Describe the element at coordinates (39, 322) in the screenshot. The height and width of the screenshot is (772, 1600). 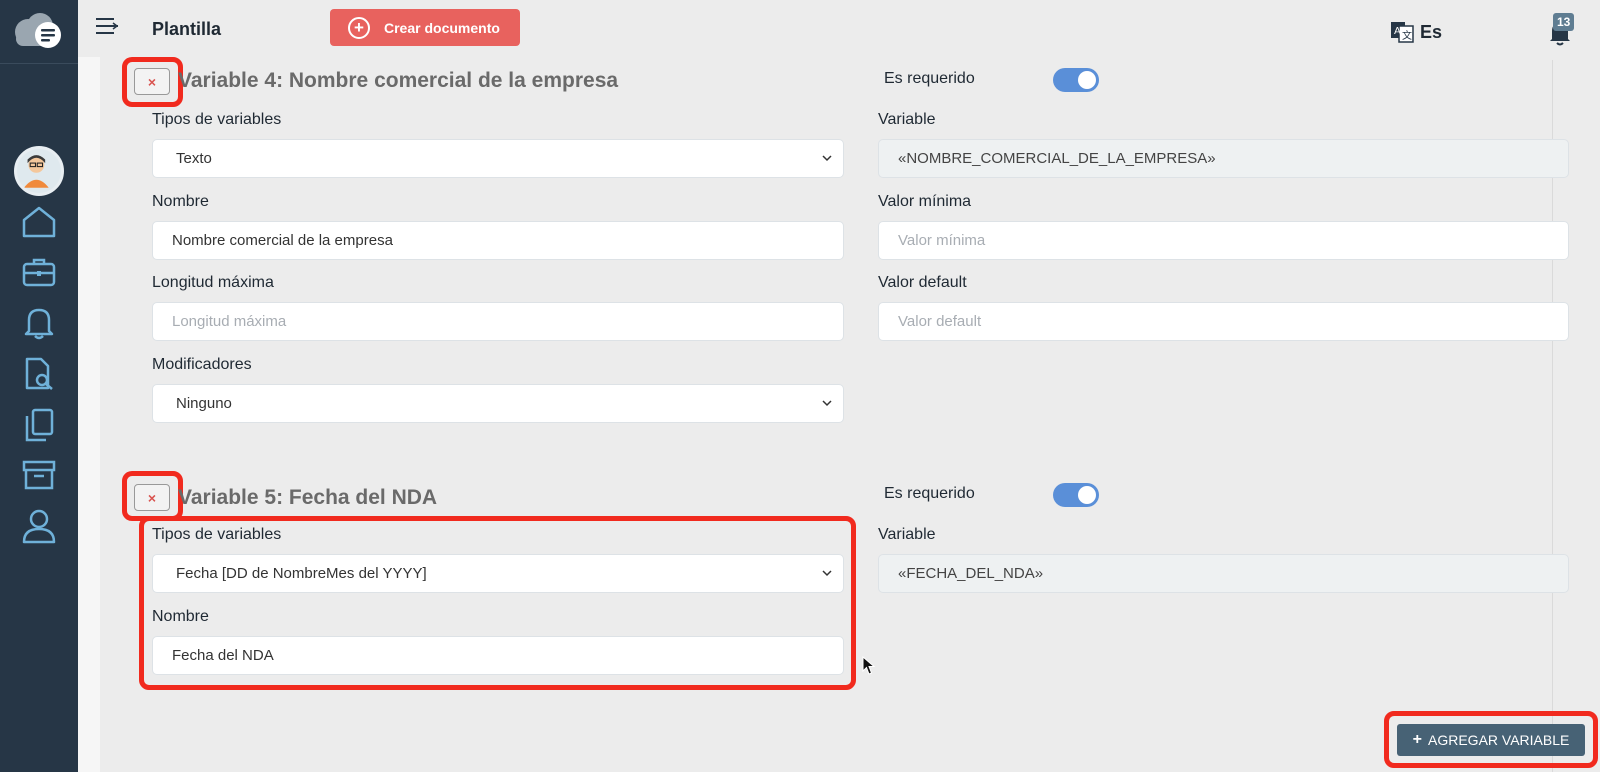
I see `bell-icon` at that location.